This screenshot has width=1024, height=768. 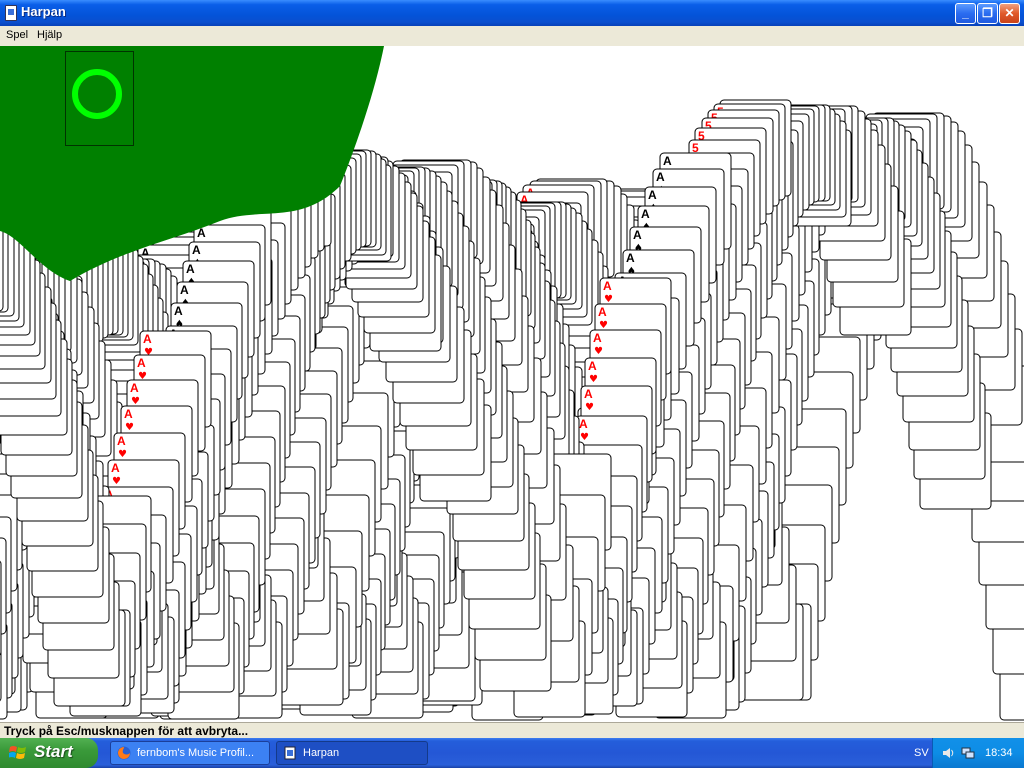 I want to click on start-label: Start, so click(x=53, y=752).